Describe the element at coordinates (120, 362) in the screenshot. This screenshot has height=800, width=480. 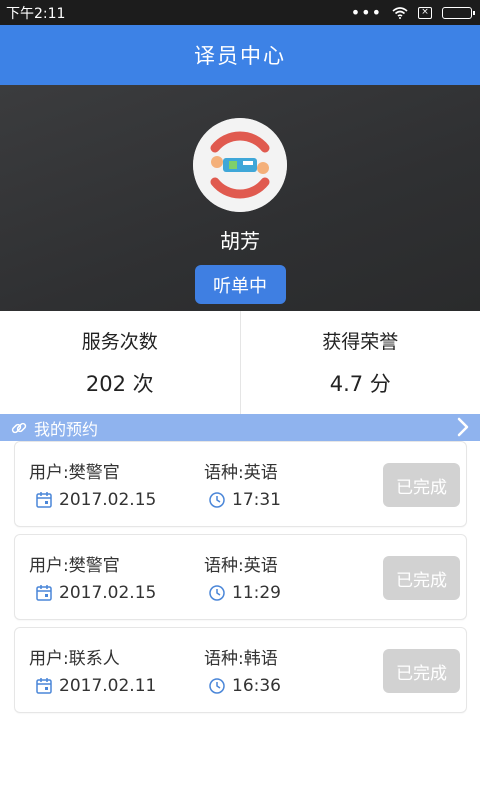
I see `stat-service-count: 服务次数 202 次` at that location.